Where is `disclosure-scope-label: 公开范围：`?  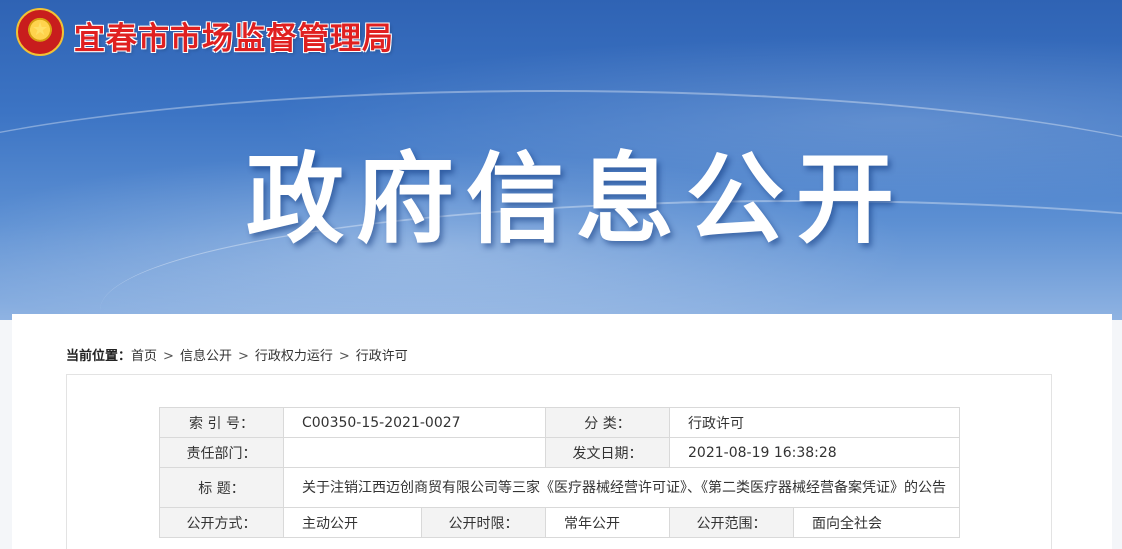
disclosure-scope-label: 公开范围： is located at coordinates (732, 522).